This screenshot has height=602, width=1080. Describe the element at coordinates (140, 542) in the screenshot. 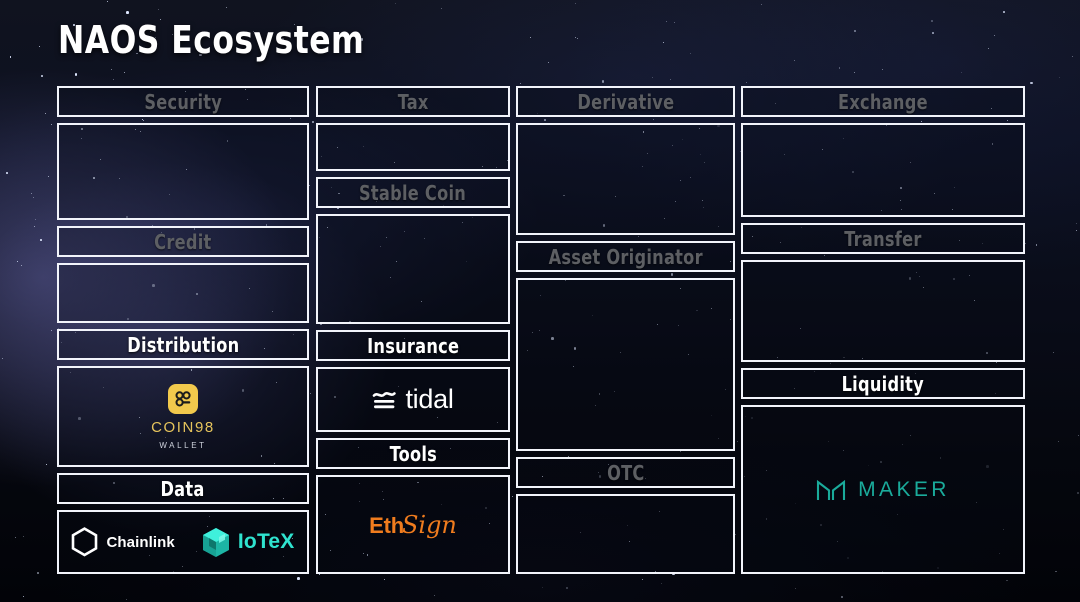

I see `chainlink-wordmark: Chainlink` at that location.